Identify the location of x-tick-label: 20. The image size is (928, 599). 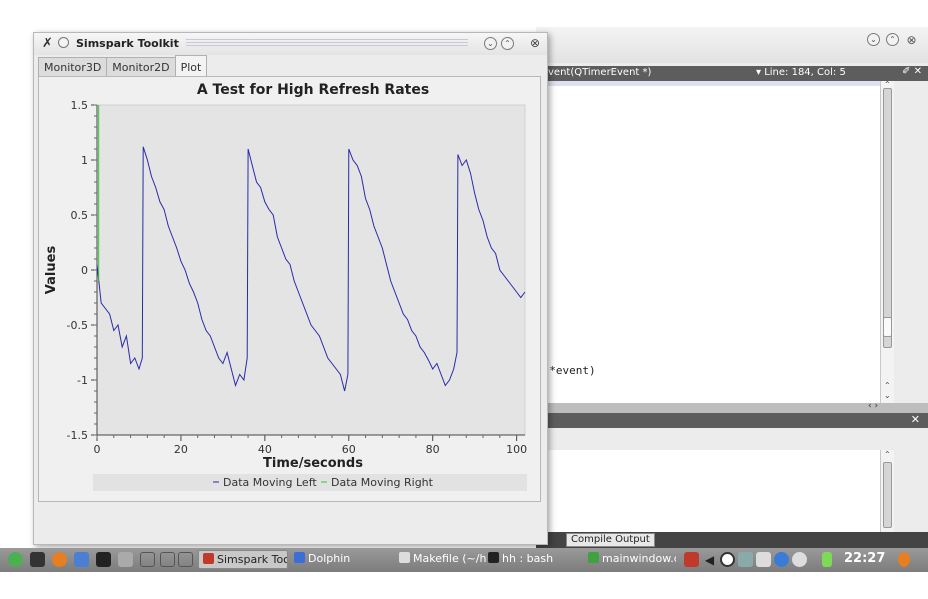
(181, 449).